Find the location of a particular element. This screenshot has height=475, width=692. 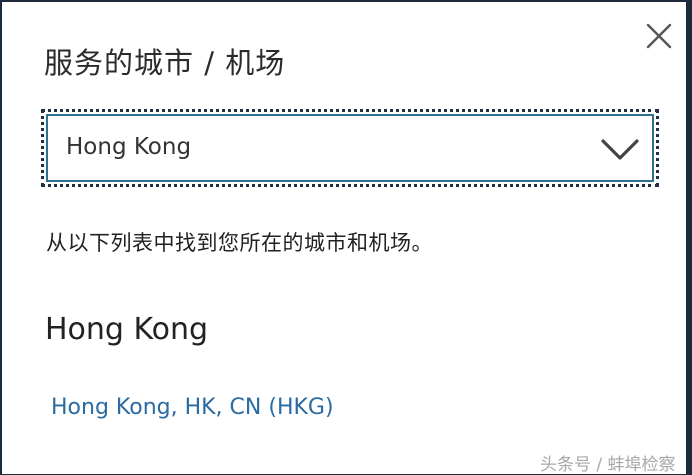

watermark: 头条号 / 蚌埠检察 is located at coordinates (608, 465).